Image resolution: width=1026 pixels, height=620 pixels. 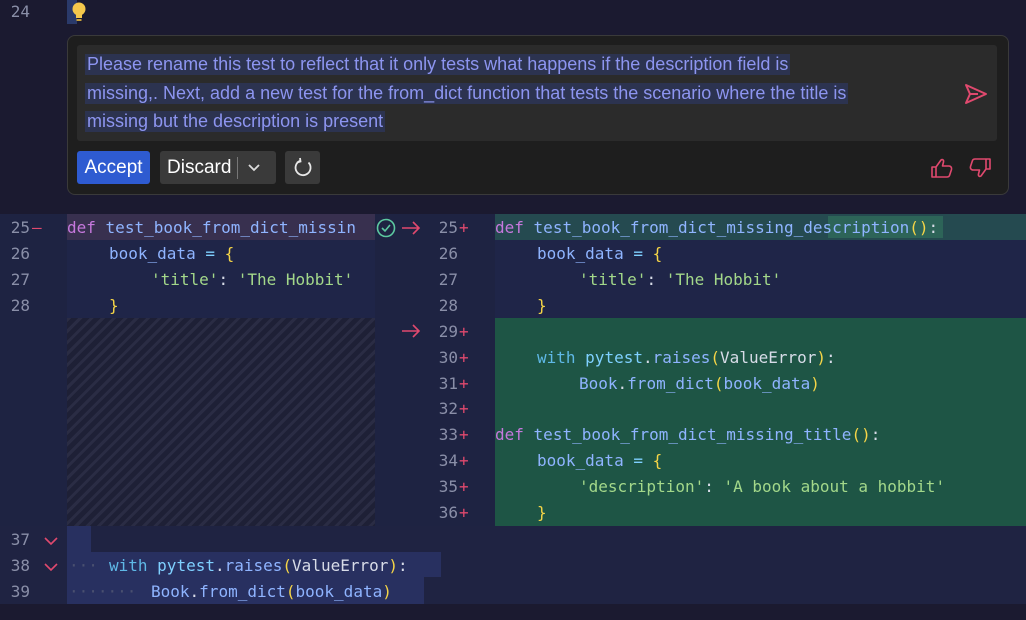 I want to click on right-line-number: 28, so click(x=448, y=305).